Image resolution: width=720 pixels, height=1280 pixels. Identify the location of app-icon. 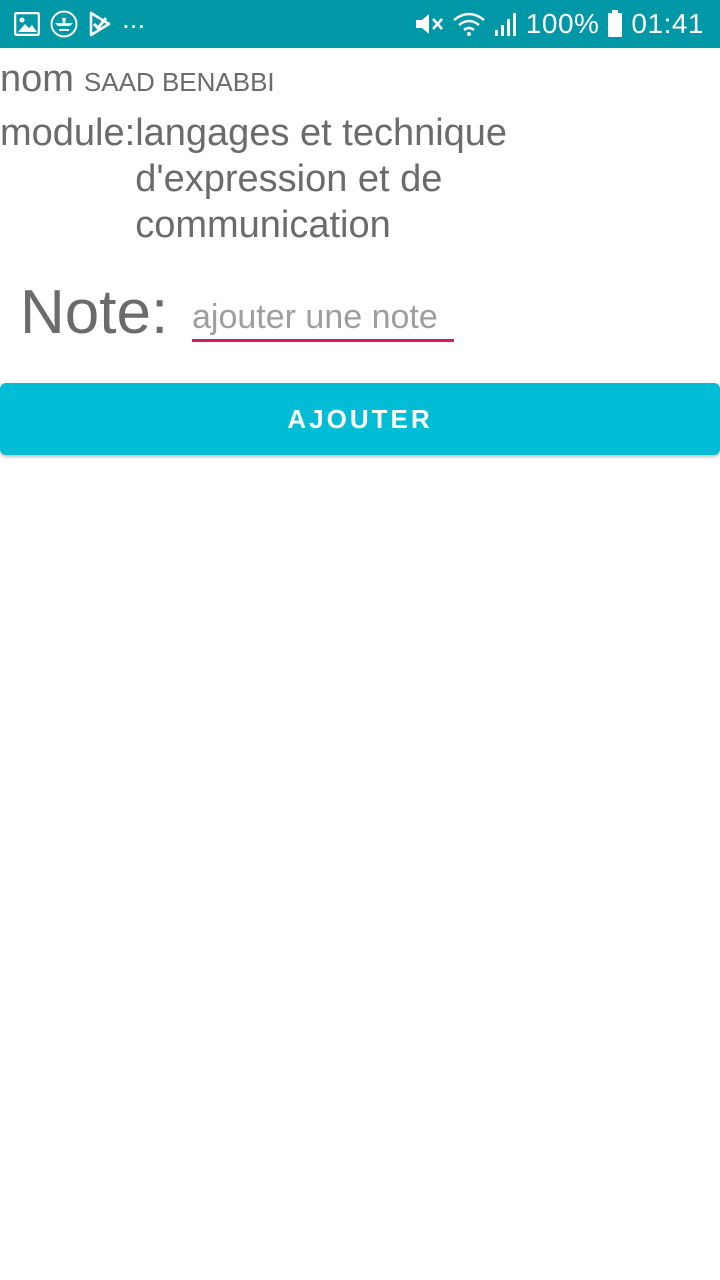
(64, 24).